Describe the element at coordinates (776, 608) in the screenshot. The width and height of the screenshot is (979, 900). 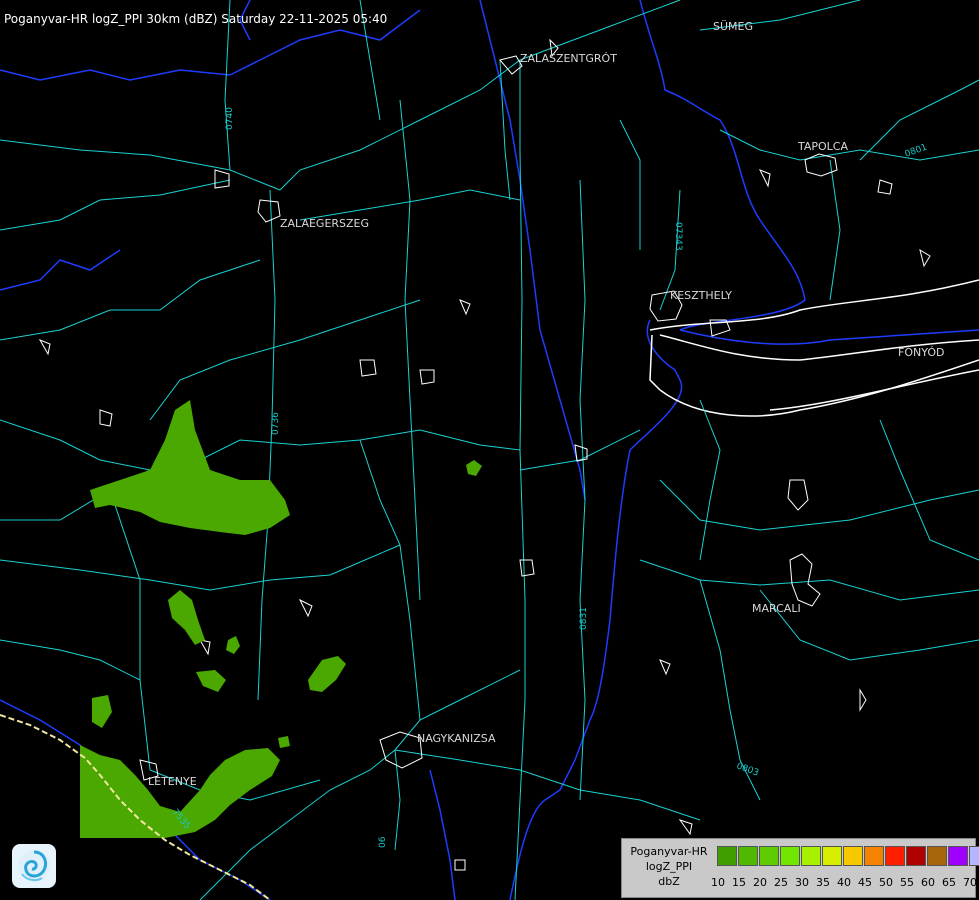
I see `city-label: MARCALI` at that location.